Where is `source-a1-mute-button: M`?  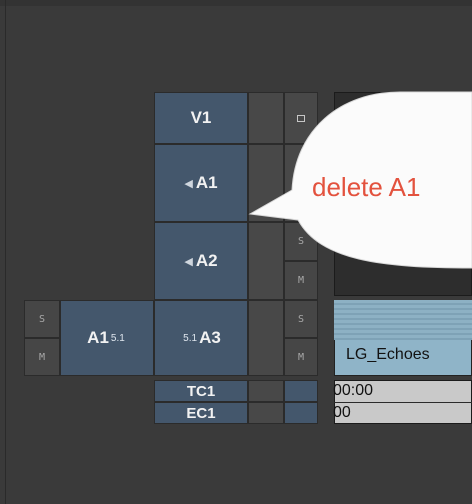 source-a1-mute-button: M is located at coordinates (42, 357).